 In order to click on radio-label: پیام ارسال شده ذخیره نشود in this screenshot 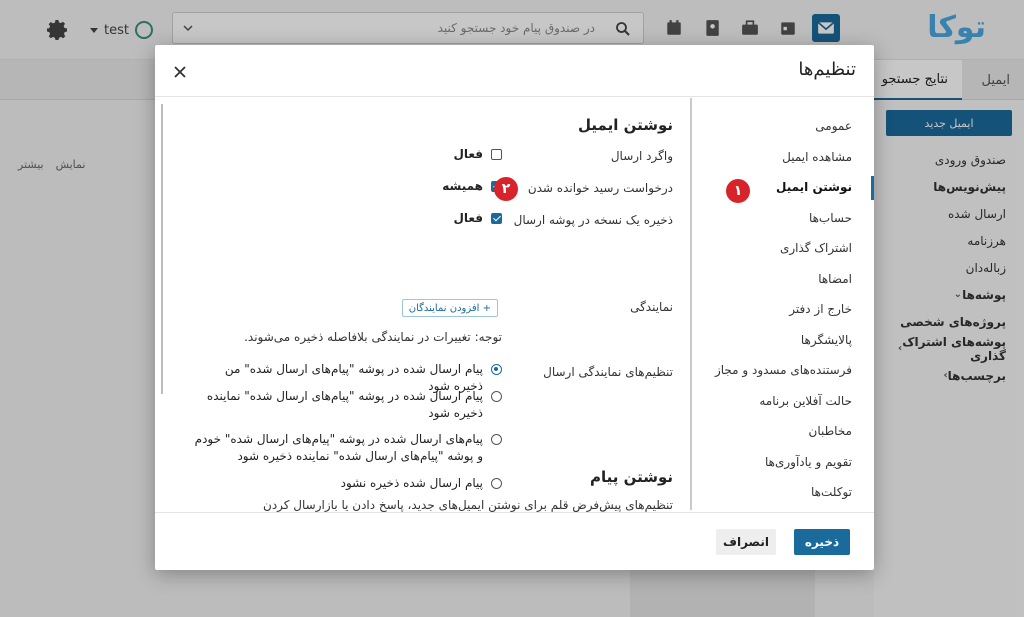, I will do `click(411, 483)`.